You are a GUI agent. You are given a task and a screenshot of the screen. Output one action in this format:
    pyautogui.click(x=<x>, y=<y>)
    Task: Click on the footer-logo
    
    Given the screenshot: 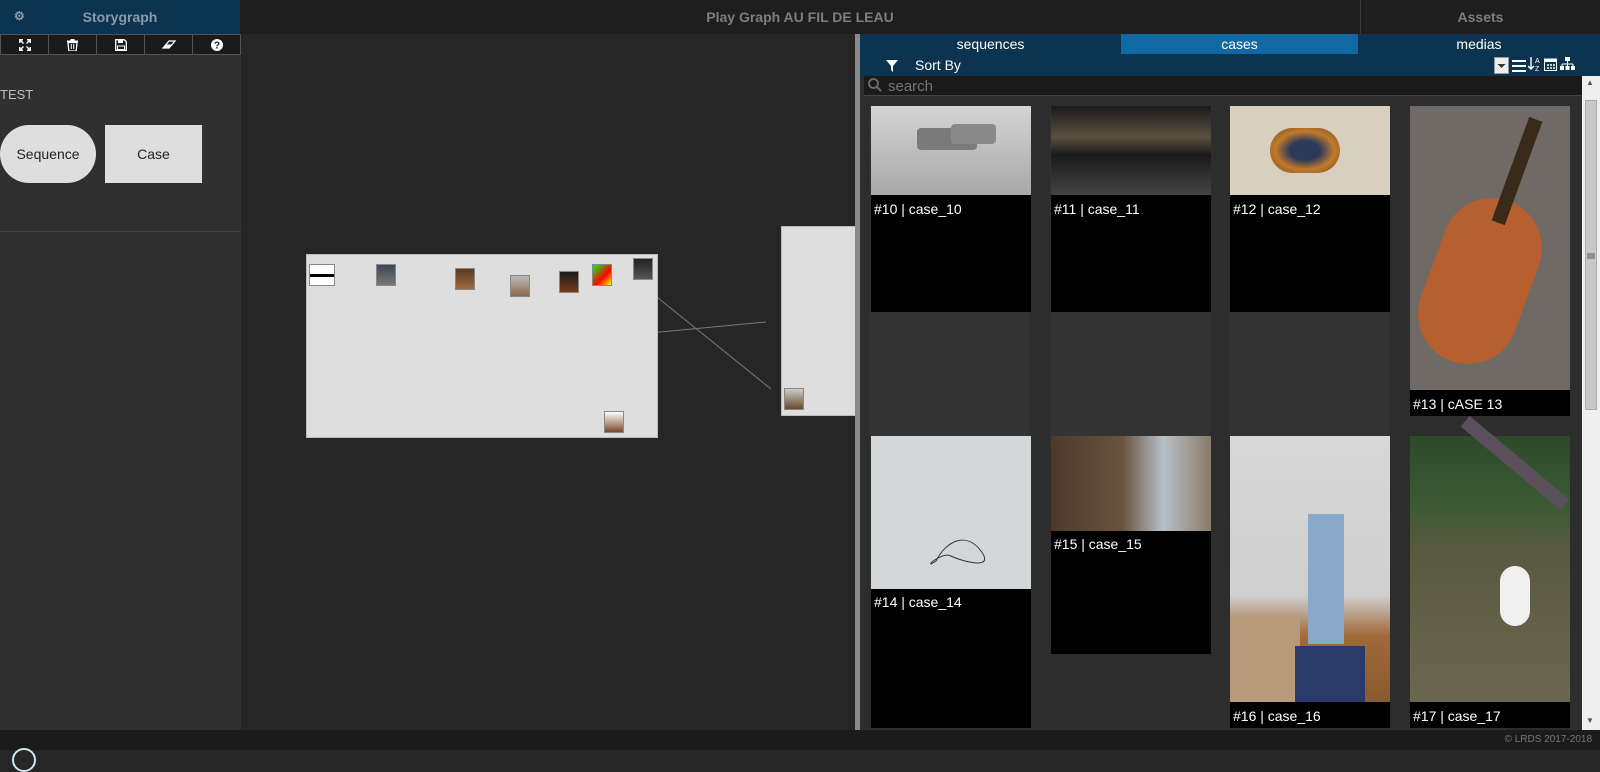 What is the action you would take?
    pyautogui.click(x=24, y=760)
    